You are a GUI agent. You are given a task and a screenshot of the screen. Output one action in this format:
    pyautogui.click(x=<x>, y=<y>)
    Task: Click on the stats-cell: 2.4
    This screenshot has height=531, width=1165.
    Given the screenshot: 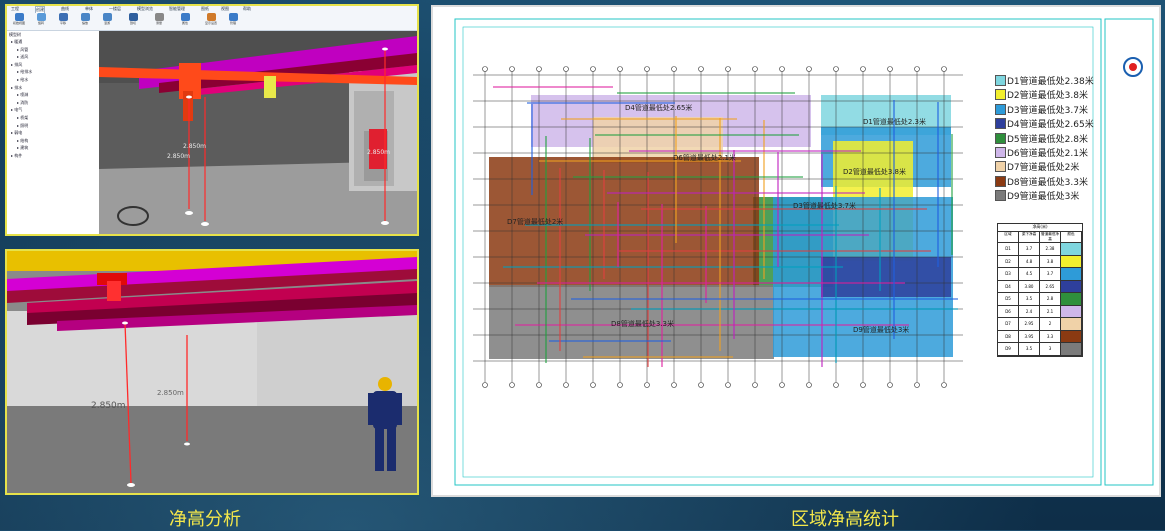 What is the action you would take?
    pyautogui.click(x=1029, y=311)
    